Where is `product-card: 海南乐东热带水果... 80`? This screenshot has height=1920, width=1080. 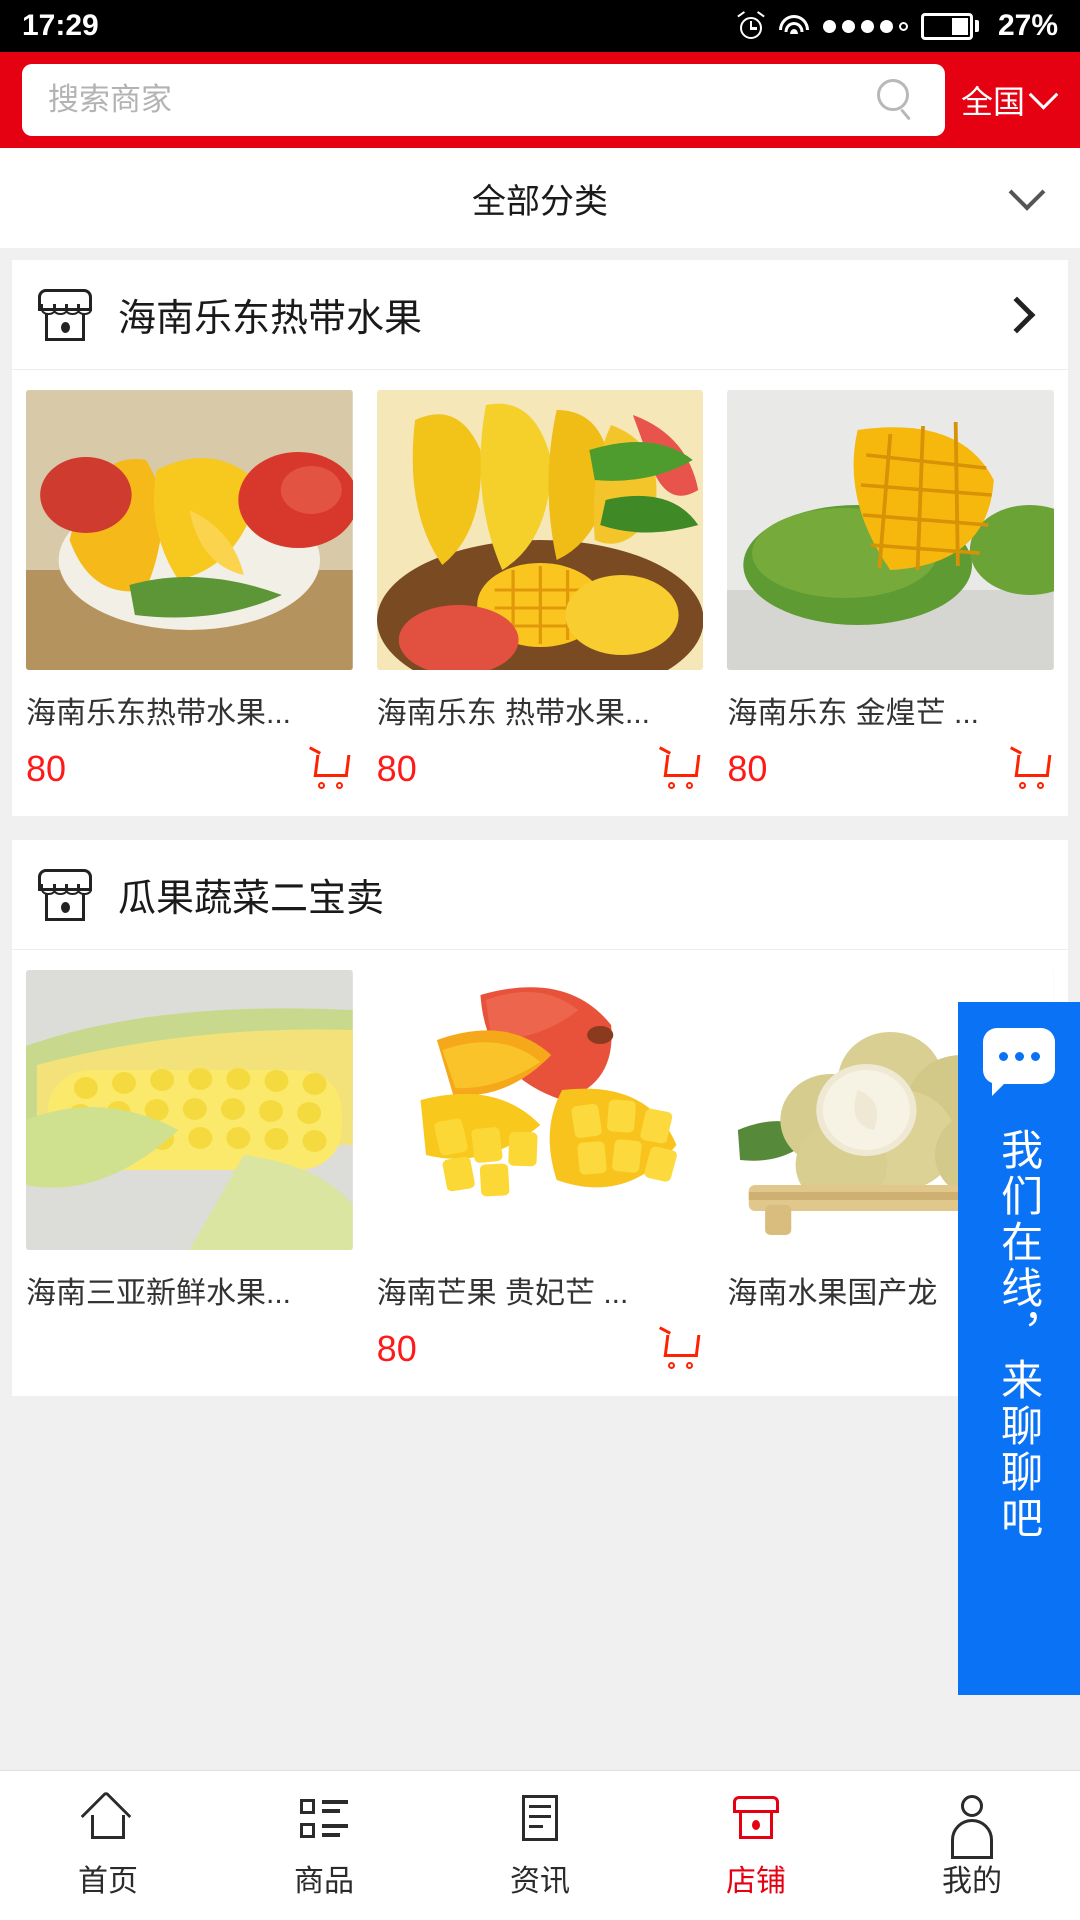 product-card: 海南乐东热带水果... 80 is located at coordinates (189, 591).